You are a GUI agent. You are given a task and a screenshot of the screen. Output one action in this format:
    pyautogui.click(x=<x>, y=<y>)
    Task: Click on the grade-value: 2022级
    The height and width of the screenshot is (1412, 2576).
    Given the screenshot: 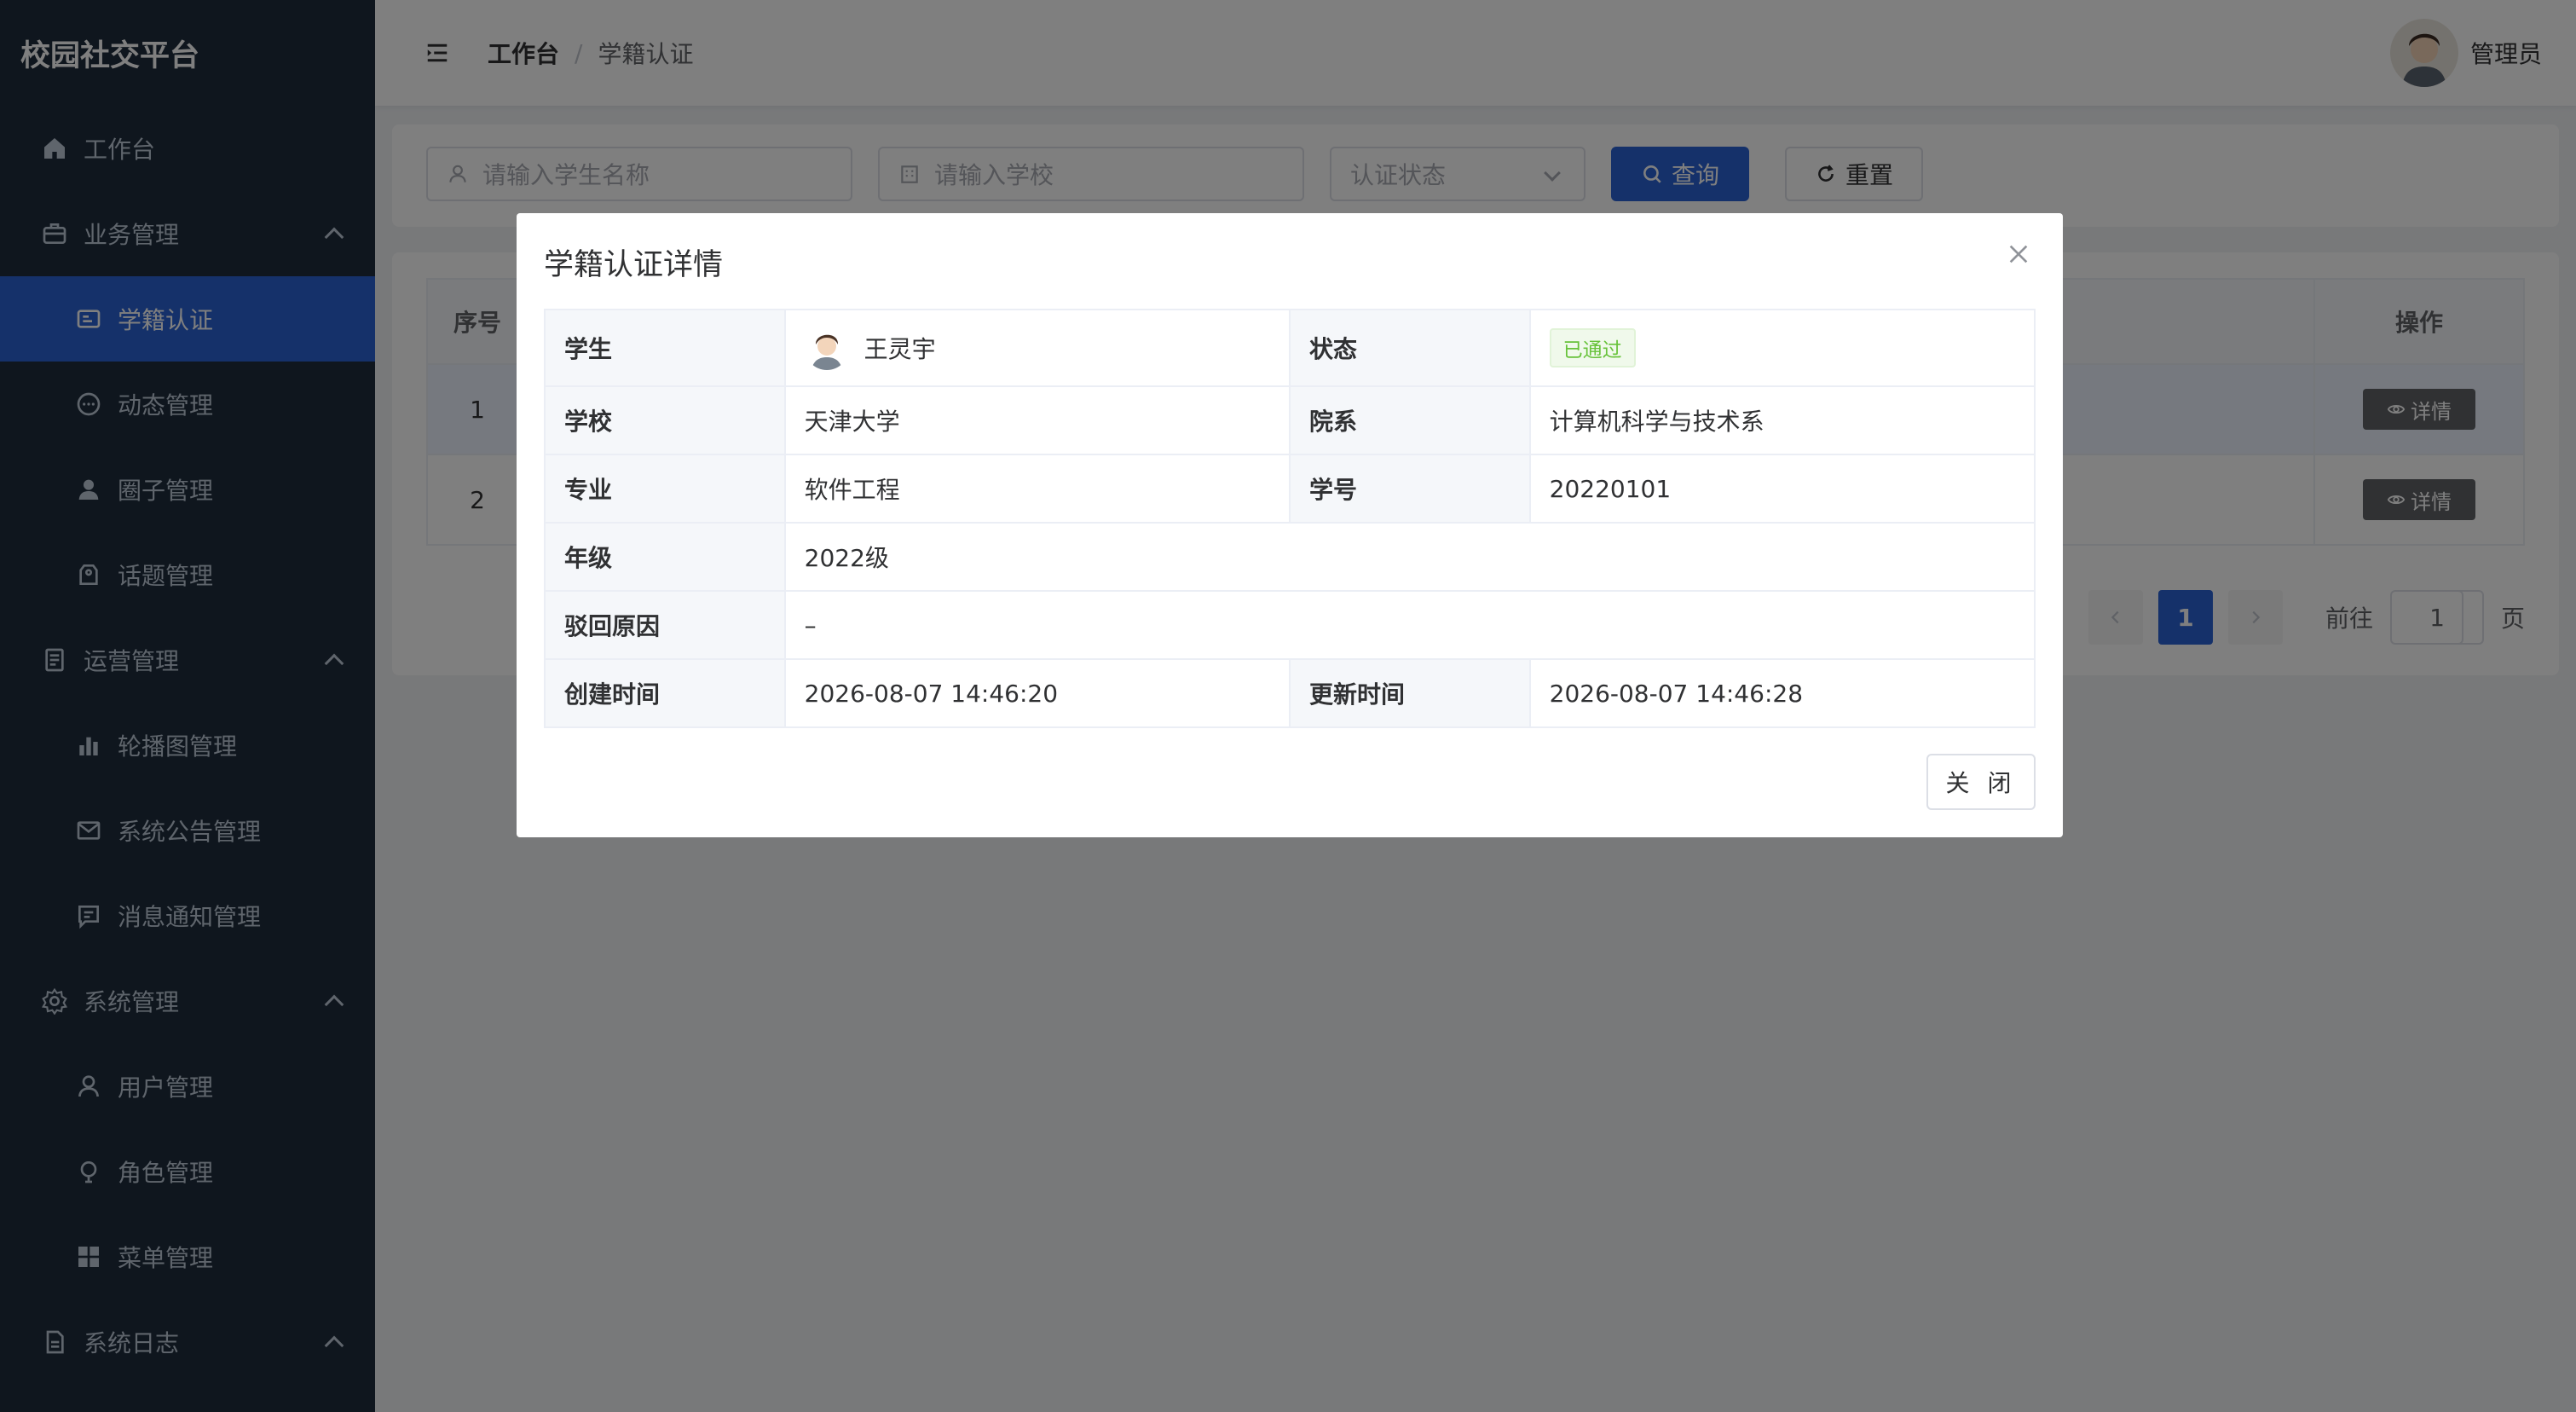 What is the action you would take?
    pyautogui.click(x=1409, y=557)
    